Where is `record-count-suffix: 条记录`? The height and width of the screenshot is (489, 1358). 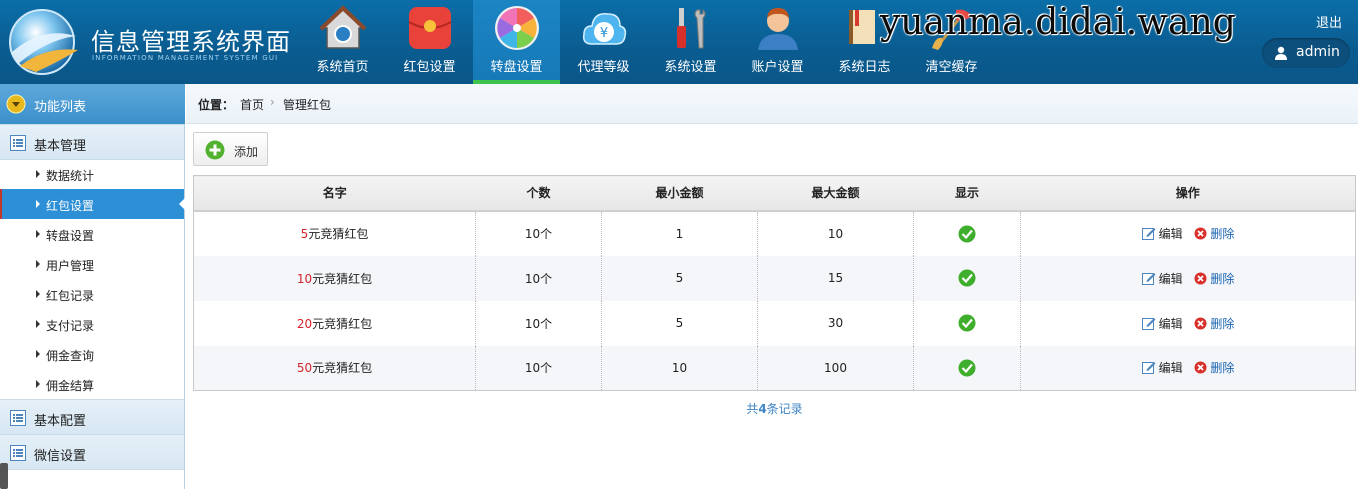
record-count-suffix: 条记录 is located at coordinates (784, 409).